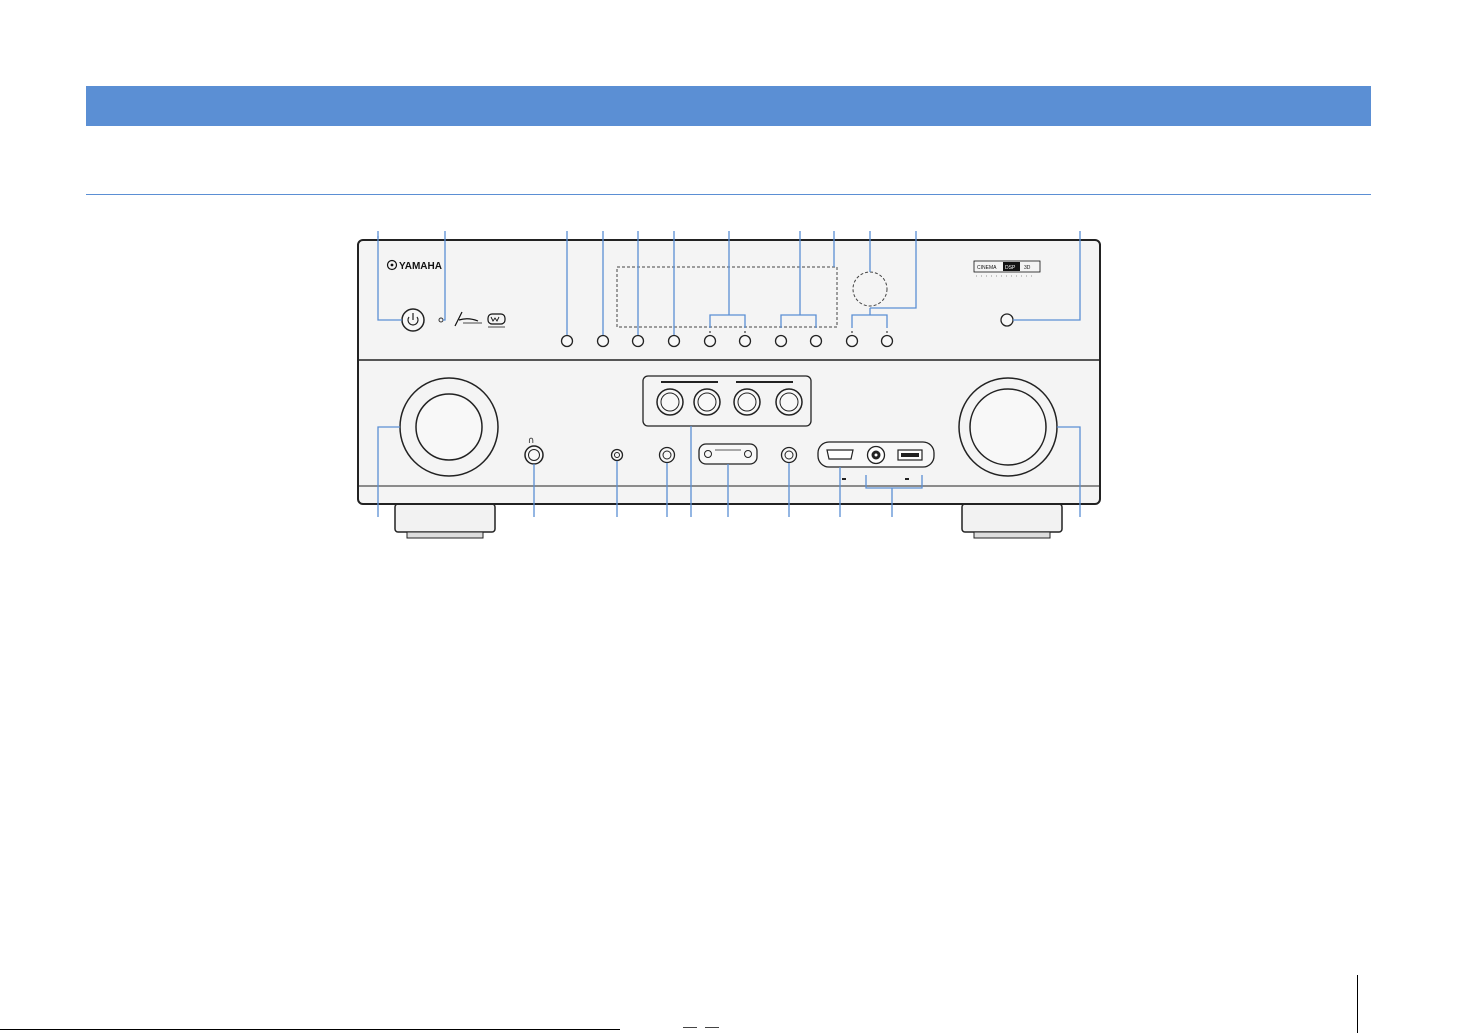 This screenshot has height=1033, width=1459. Describe the element at coordinates (907, 479) in the screenshot. I see `usb-mark` at that location.